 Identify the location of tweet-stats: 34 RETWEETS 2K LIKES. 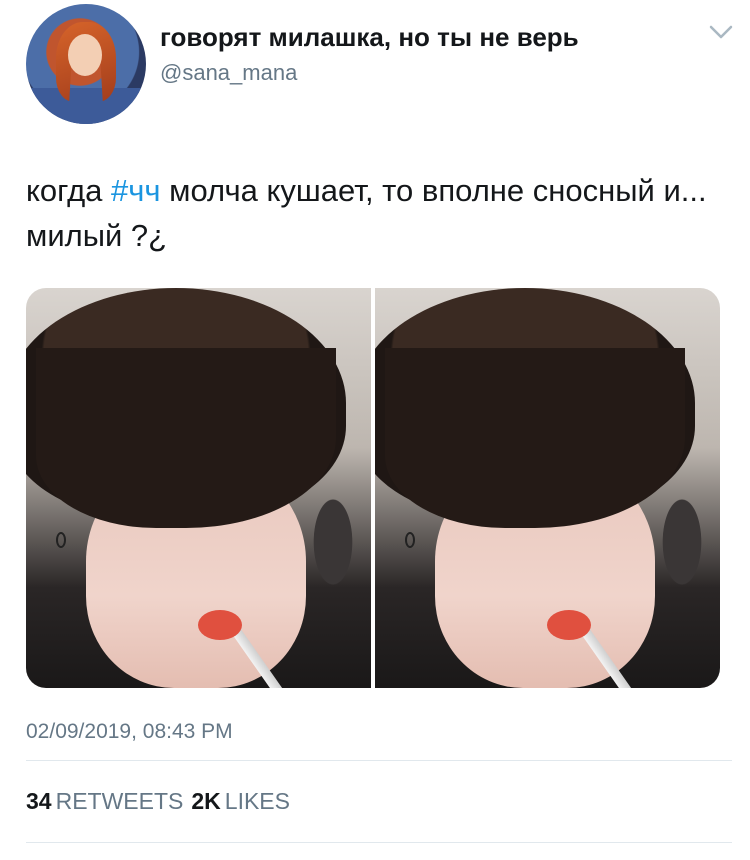
(162, 801).